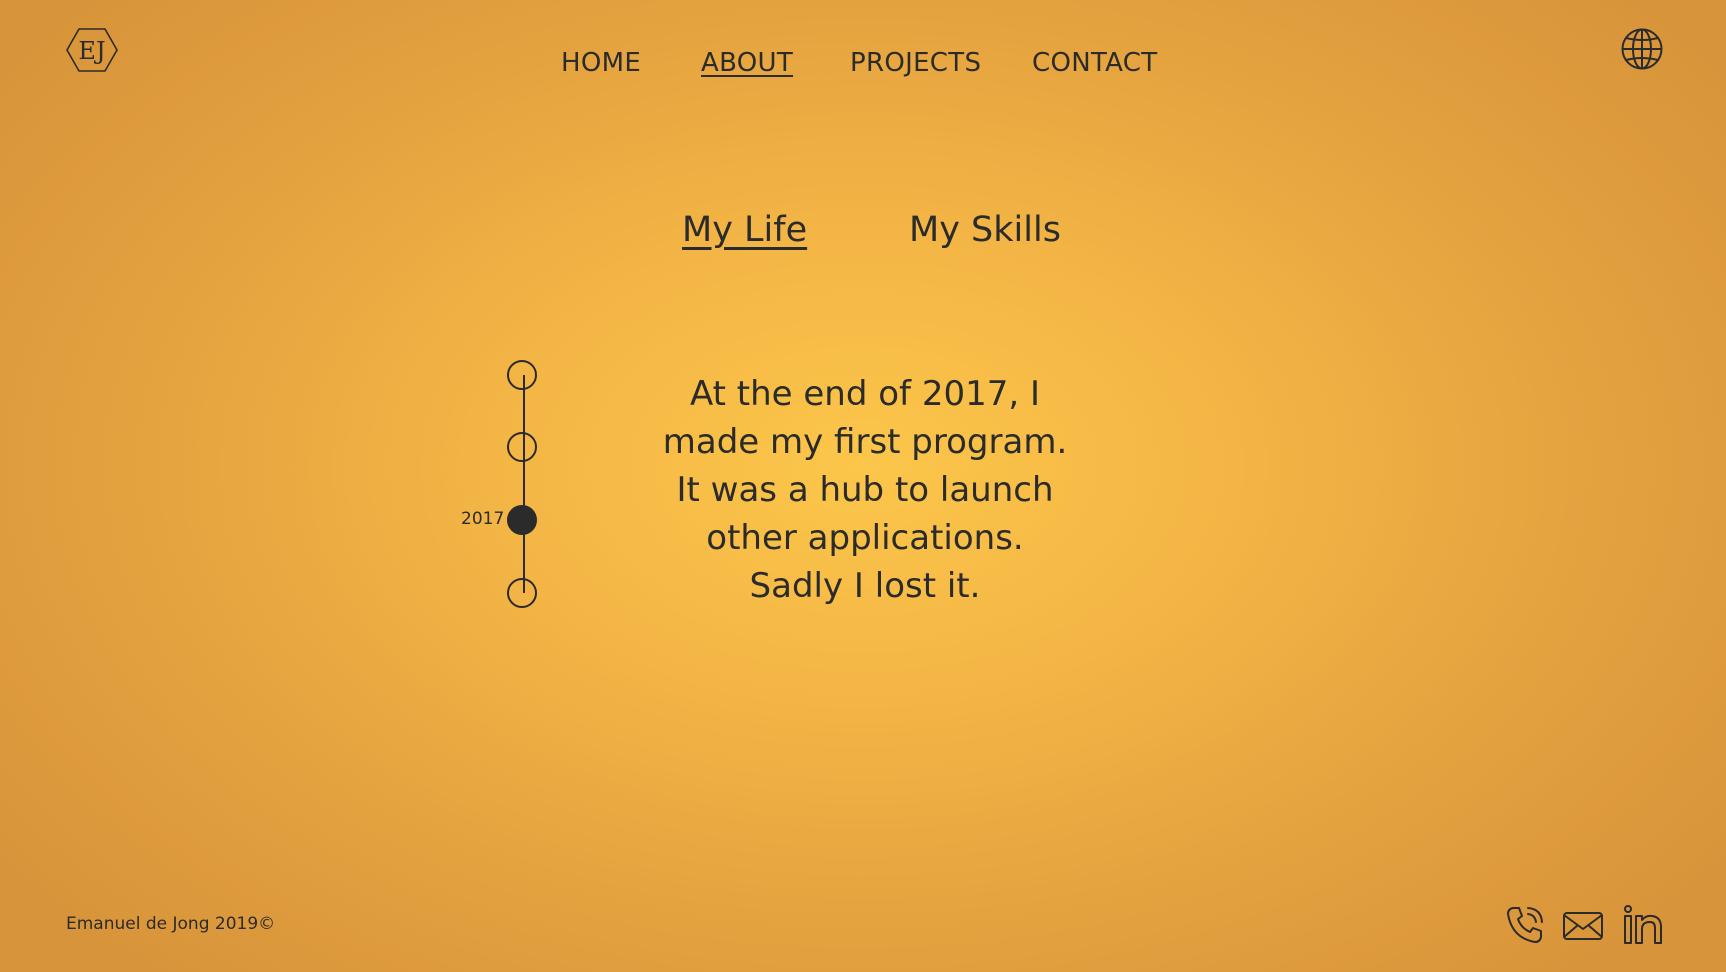 Image resolution: width=1726 pixels, height=972 pixels. Describe the element at coordinates (744, 230) in the screenshot. I see `tab-my-life: My Life` at that location.